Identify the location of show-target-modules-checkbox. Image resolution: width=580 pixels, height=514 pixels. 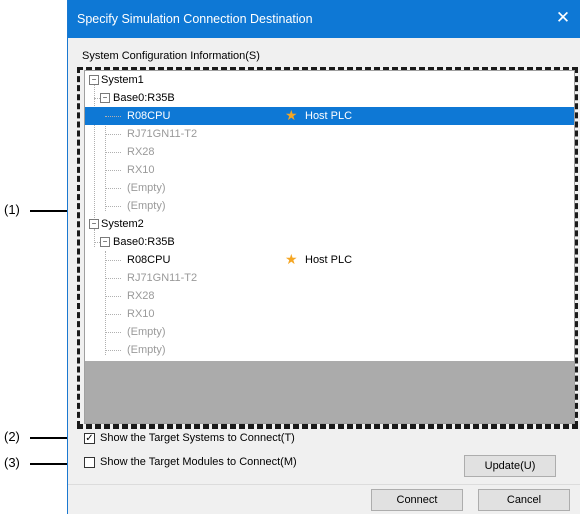
(89, 462).